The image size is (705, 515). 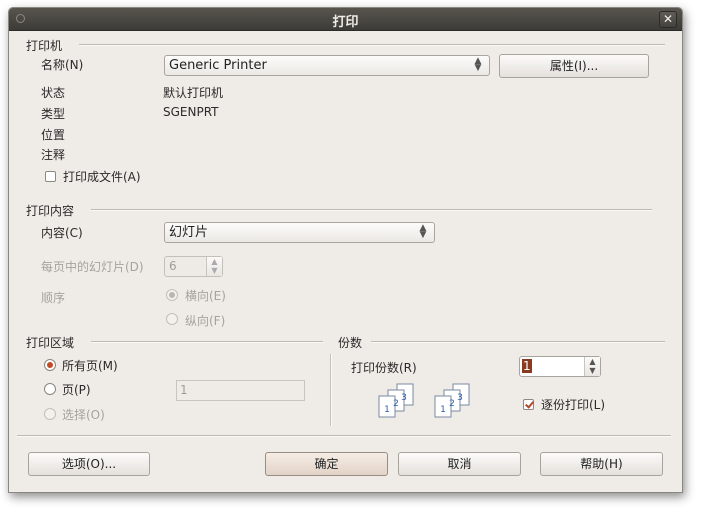 I want to click on content-label: 内容(C), so click(x=62, y=233).